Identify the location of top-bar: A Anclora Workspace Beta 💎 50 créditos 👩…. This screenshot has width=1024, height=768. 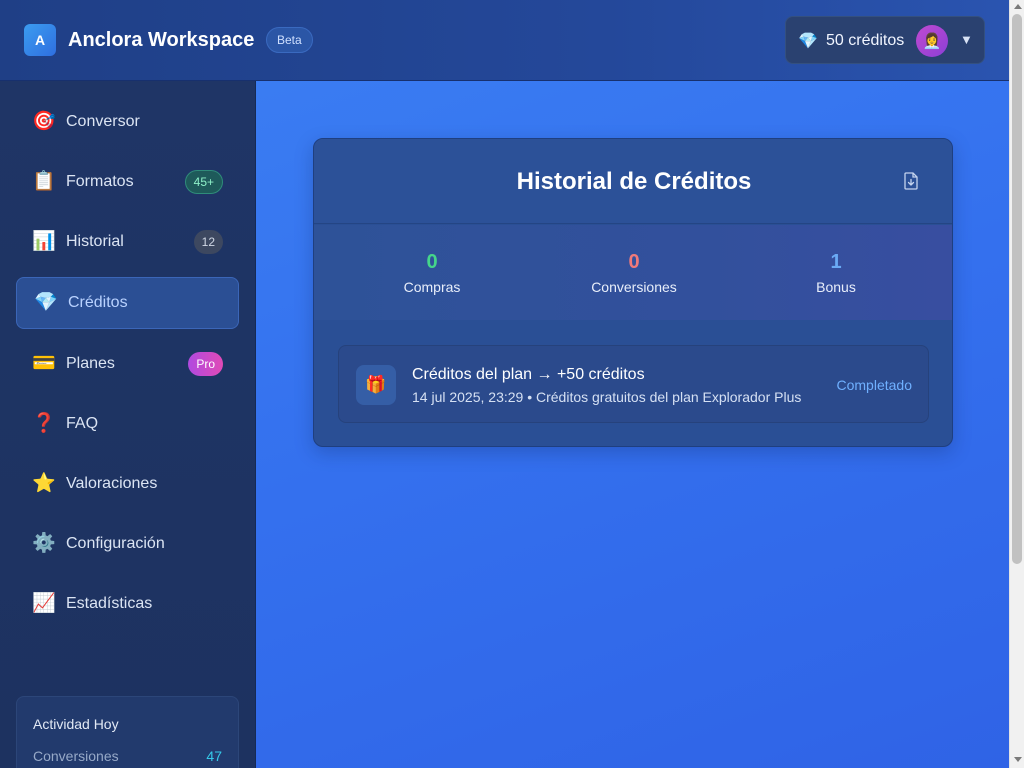
(504, 40).